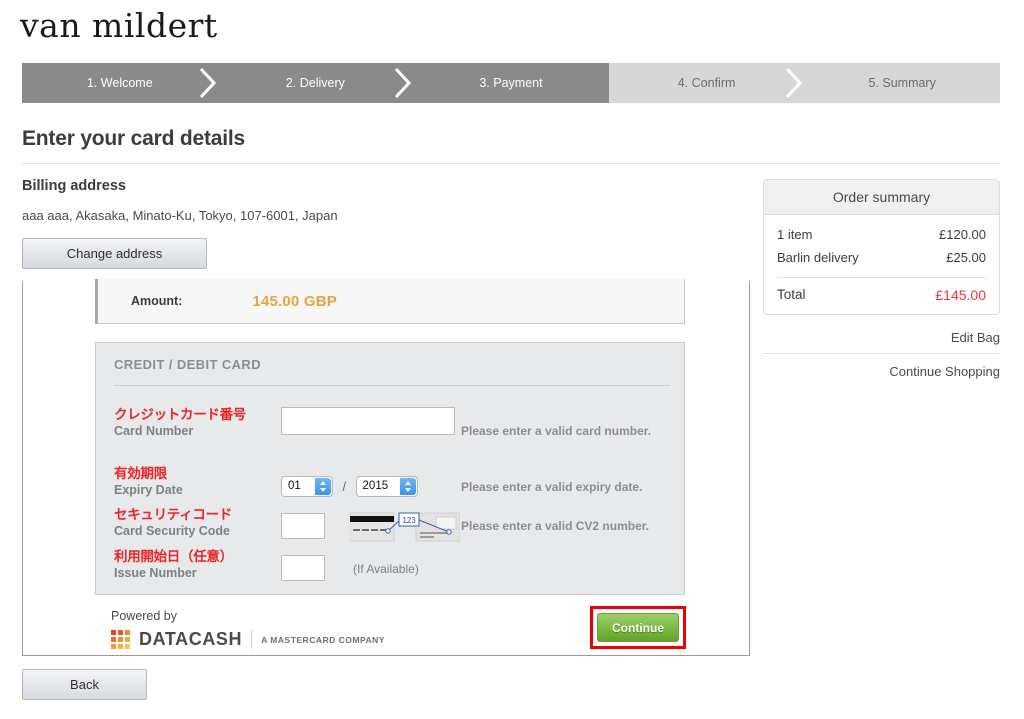  What do you see at coordinates (881, 374) in the screenshot?
I see `continue-shopping-link: Continue Shopping` at bounding box center [881, 374].